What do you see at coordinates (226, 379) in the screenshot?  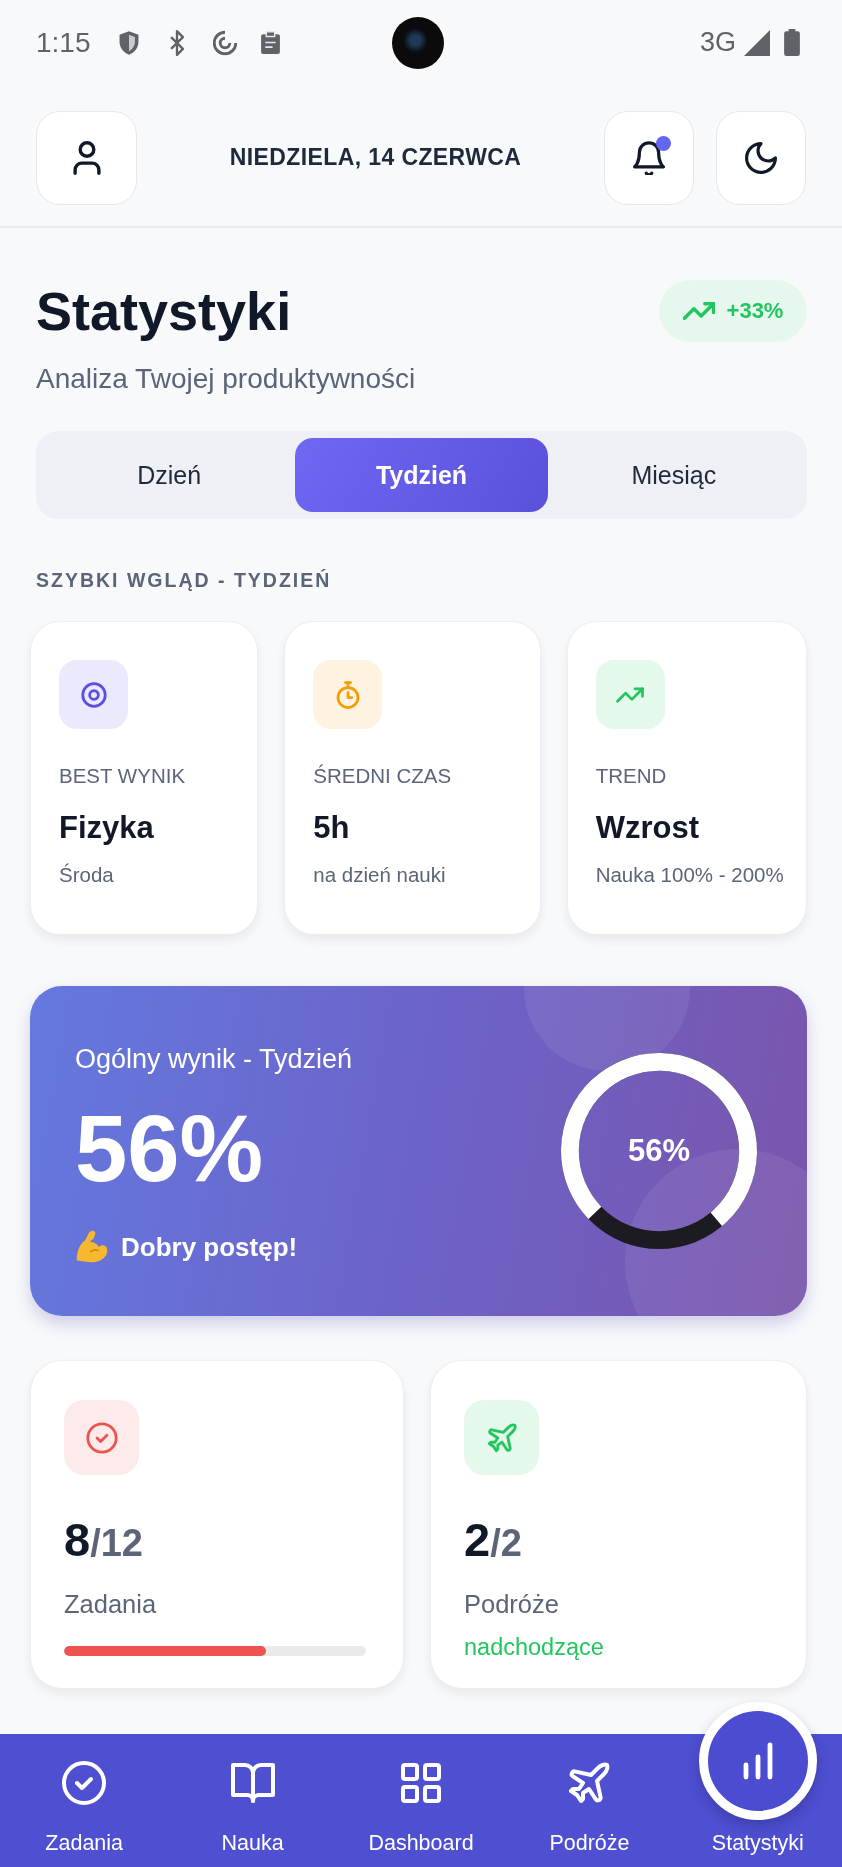 I see `page-subtitle: Analiza Twojej produktywności` at bounding box center [226, 379].